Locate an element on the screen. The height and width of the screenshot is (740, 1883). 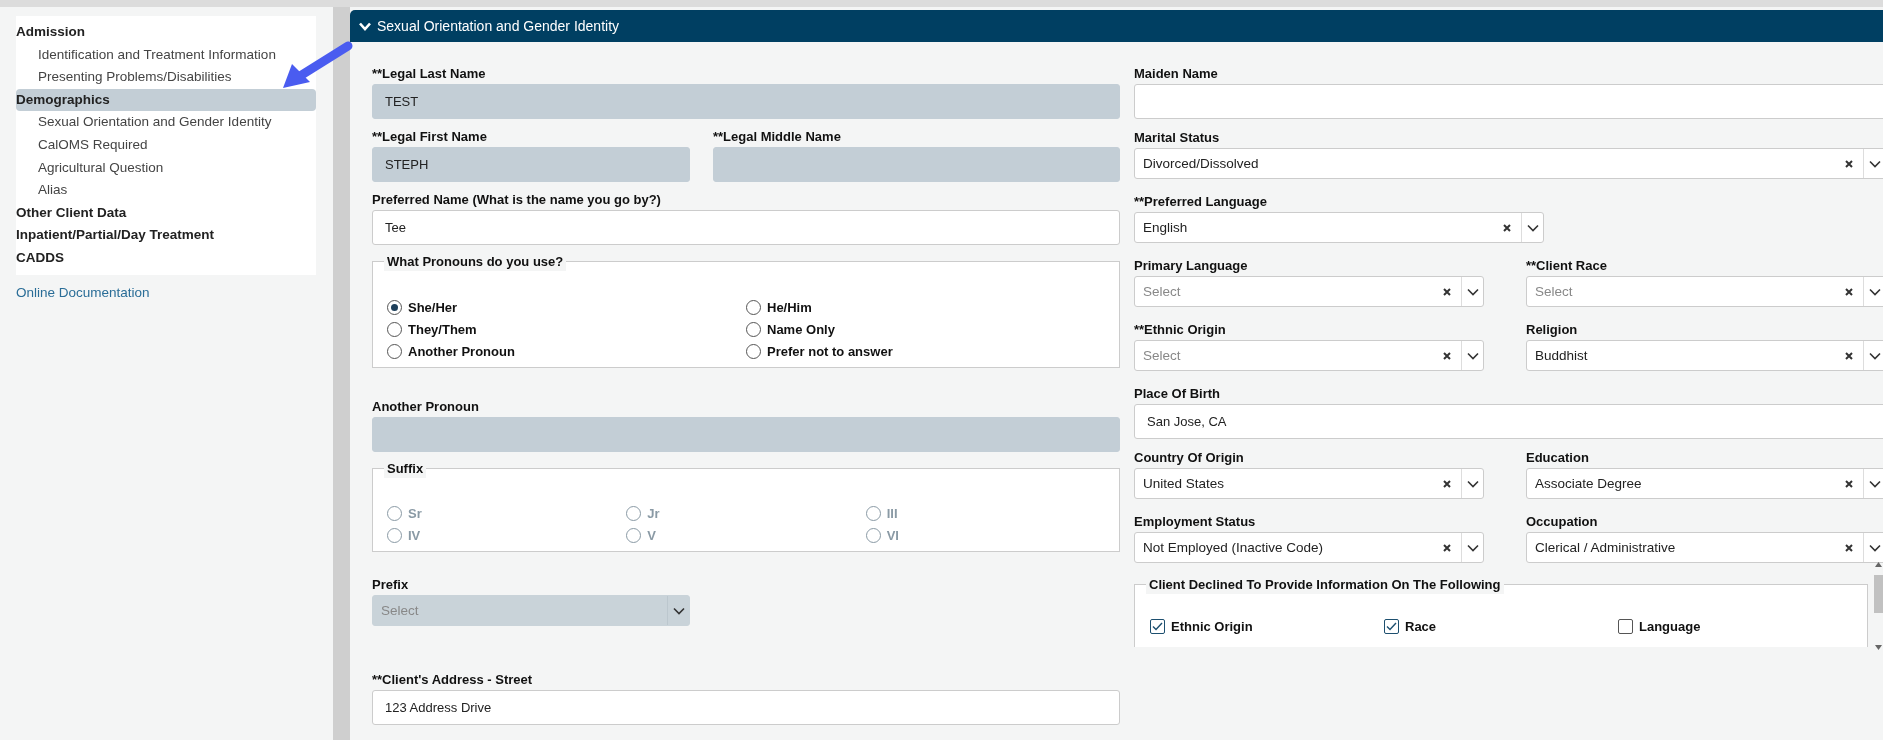
sidebar-item: CADDS is located at coordinates (166, 258).